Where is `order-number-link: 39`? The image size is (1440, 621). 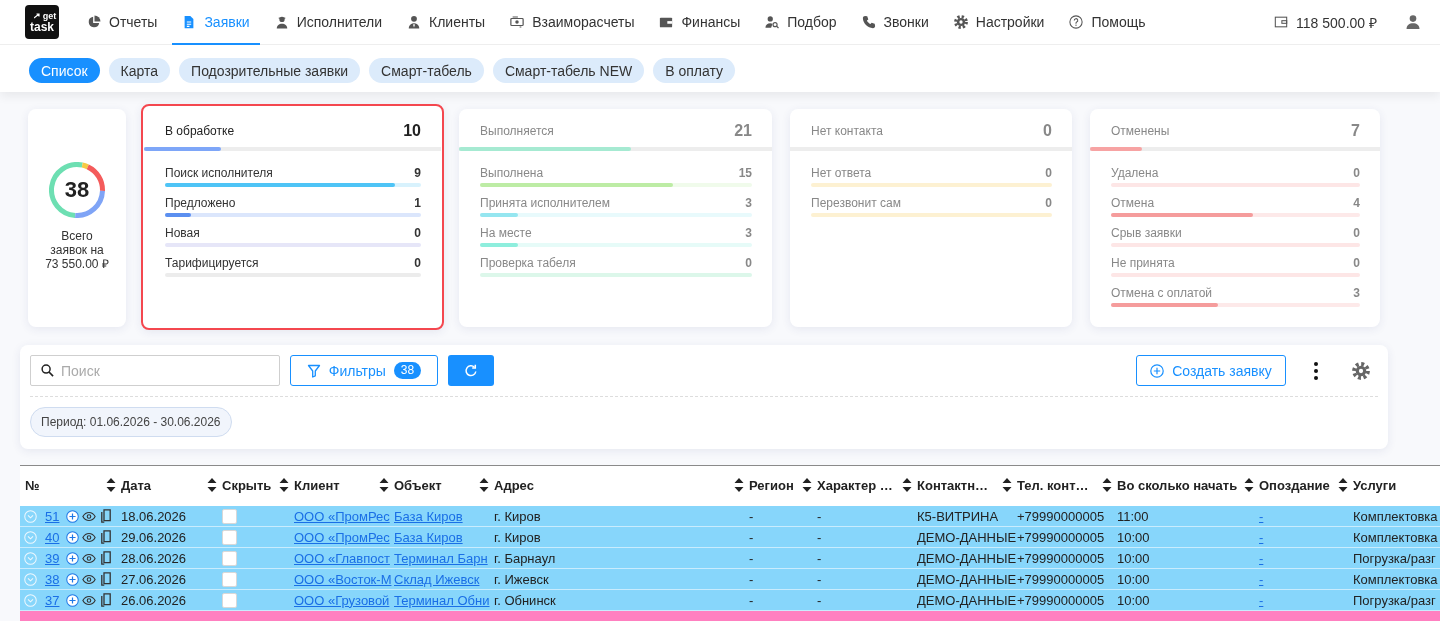 order-number-link: 39 is located at coordinates (52, 558).